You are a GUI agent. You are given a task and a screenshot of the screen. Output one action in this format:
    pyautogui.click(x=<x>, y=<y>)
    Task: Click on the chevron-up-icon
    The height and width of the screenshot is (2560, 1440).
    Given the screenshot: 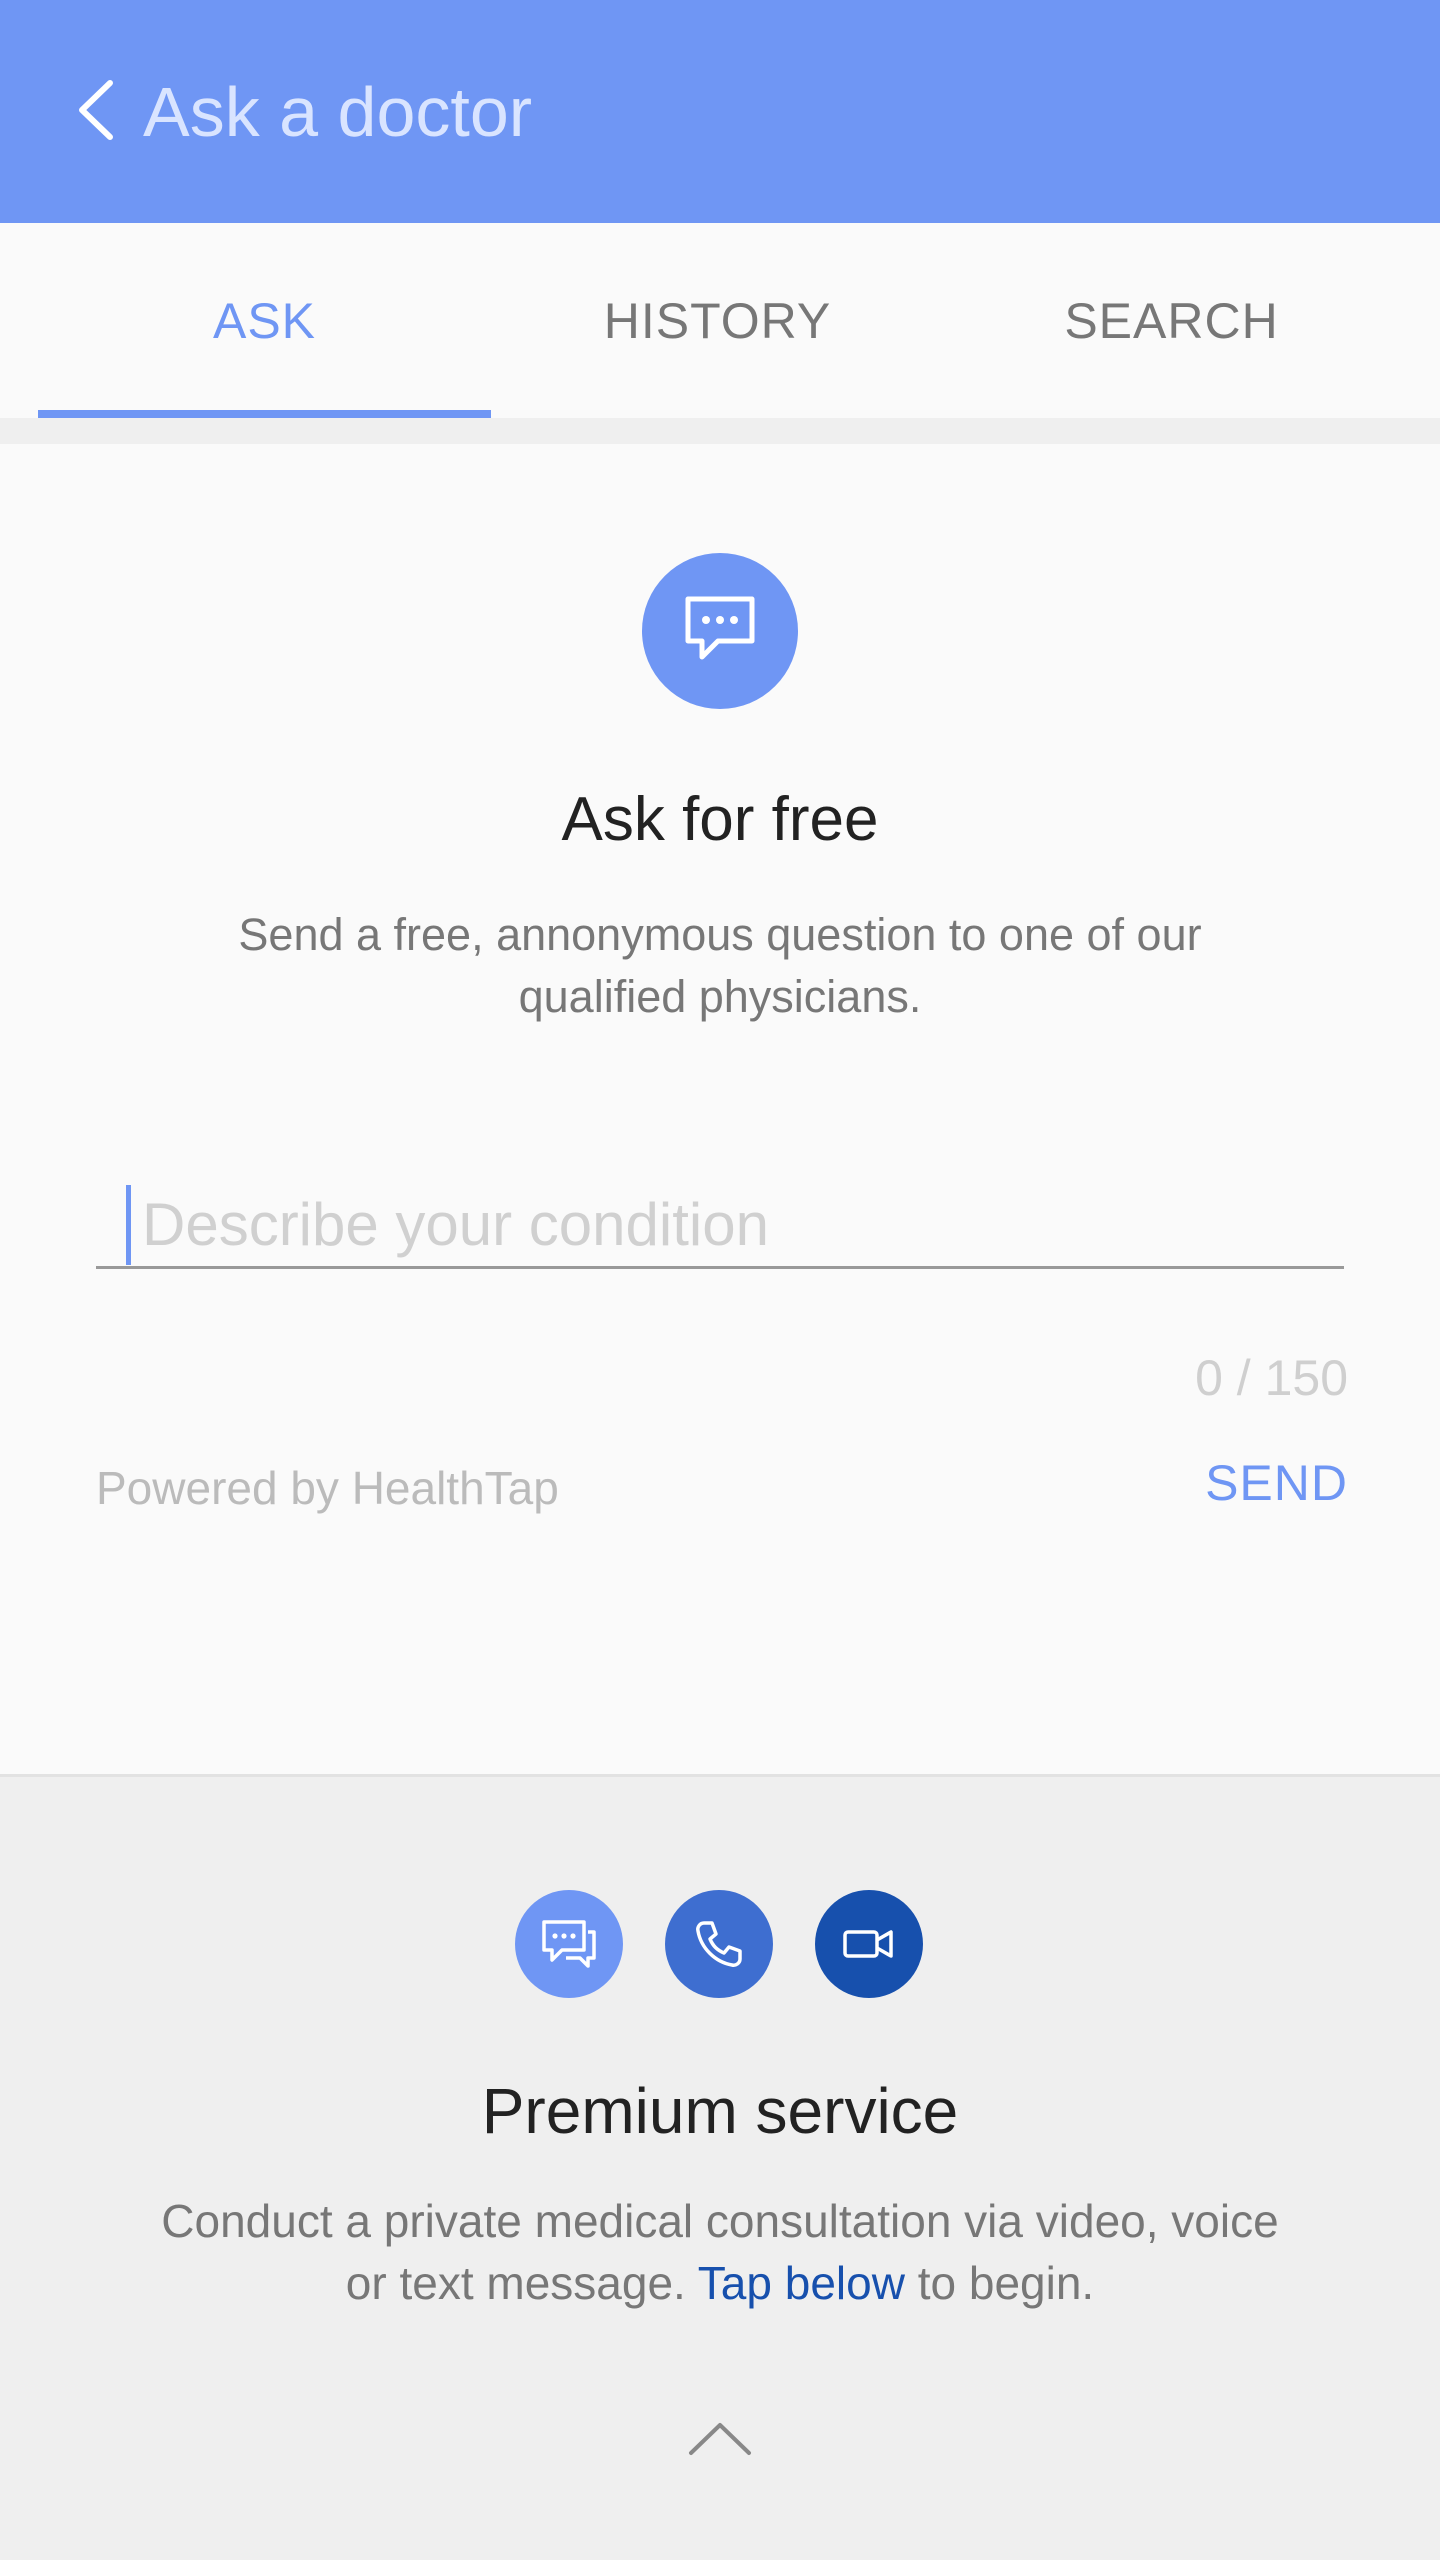 What is the action you would take?
    pyautogui.click(x=720, y=2439)
    